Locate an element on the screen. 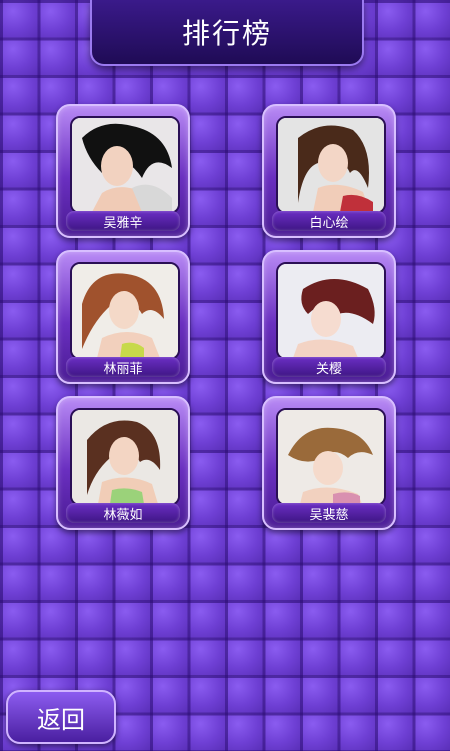 The image size is (450, 751). name-plate: 关樱 is located at coordinates (329, 367).